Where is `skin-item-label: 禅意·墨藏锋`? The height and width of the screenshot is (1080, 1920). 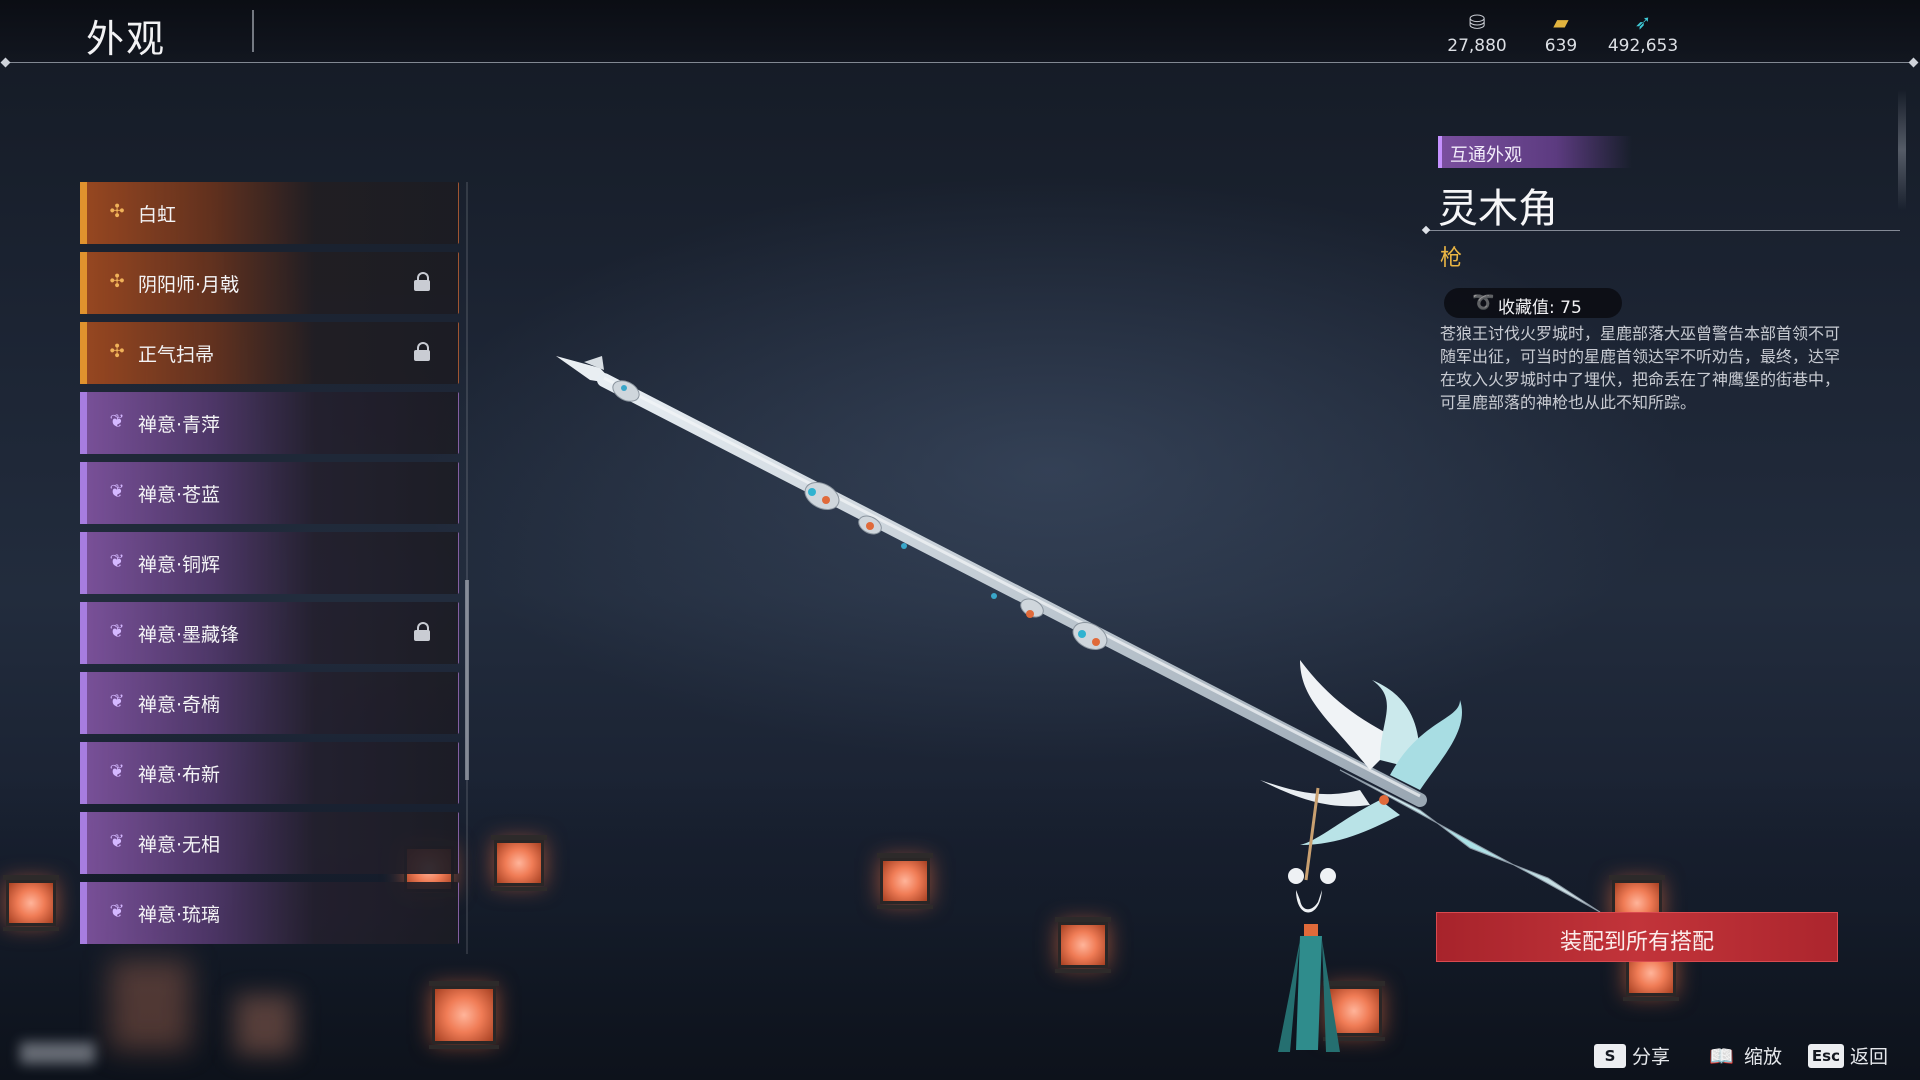 skin-item-label: 禅意·墨藏锋 is located at coordinates (189, 635).